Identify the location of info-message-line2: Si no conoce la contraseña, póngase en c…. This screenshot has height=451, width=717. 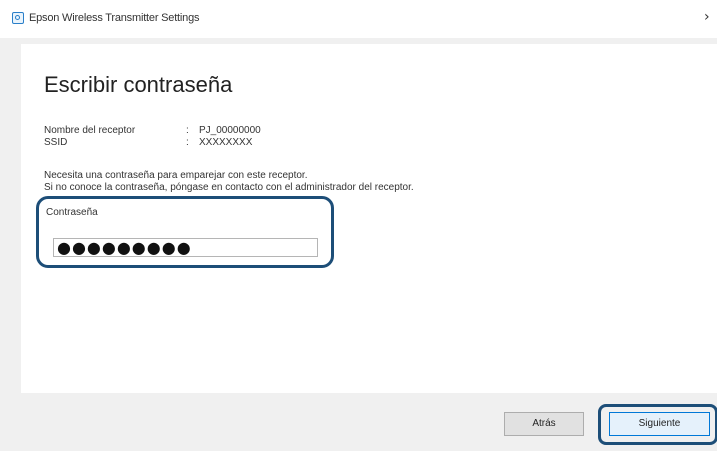
(229, 187).